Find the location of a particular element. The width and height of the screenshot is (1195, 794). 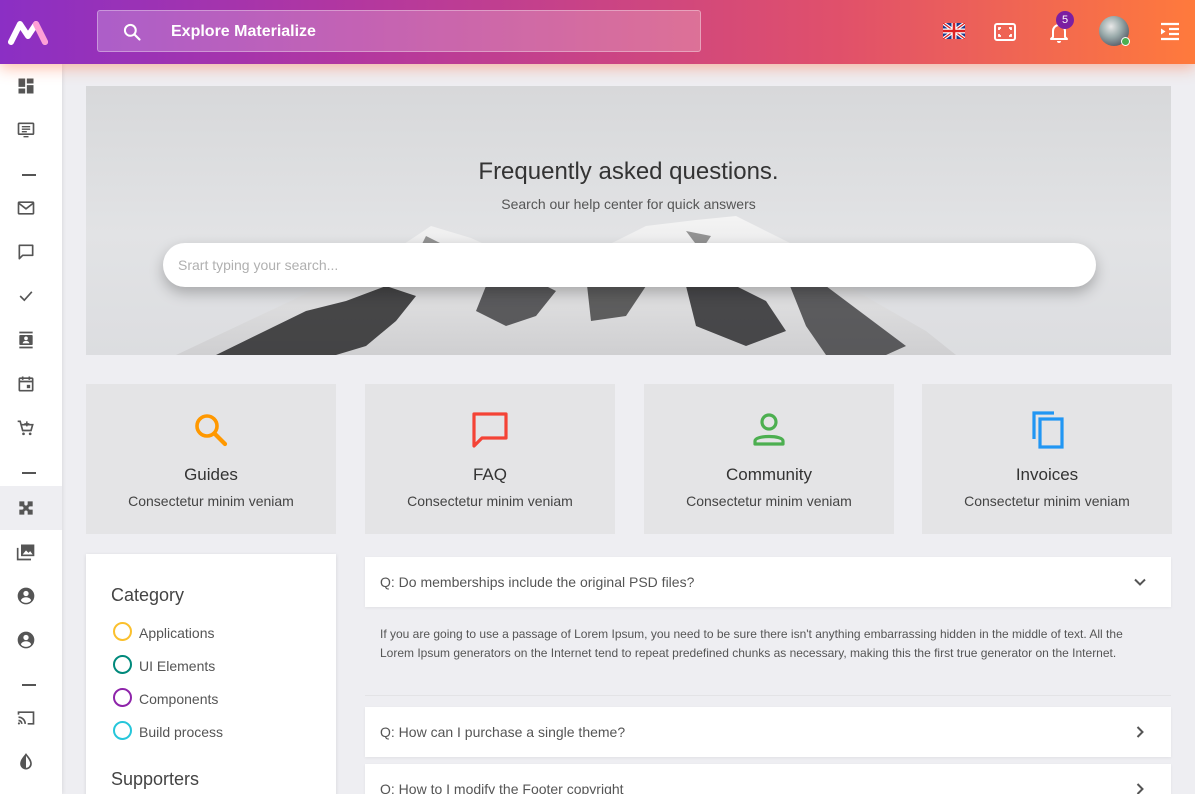

faq-question-text: Q: How to I modify the Footer copyright is located at coordinates (502, 787).